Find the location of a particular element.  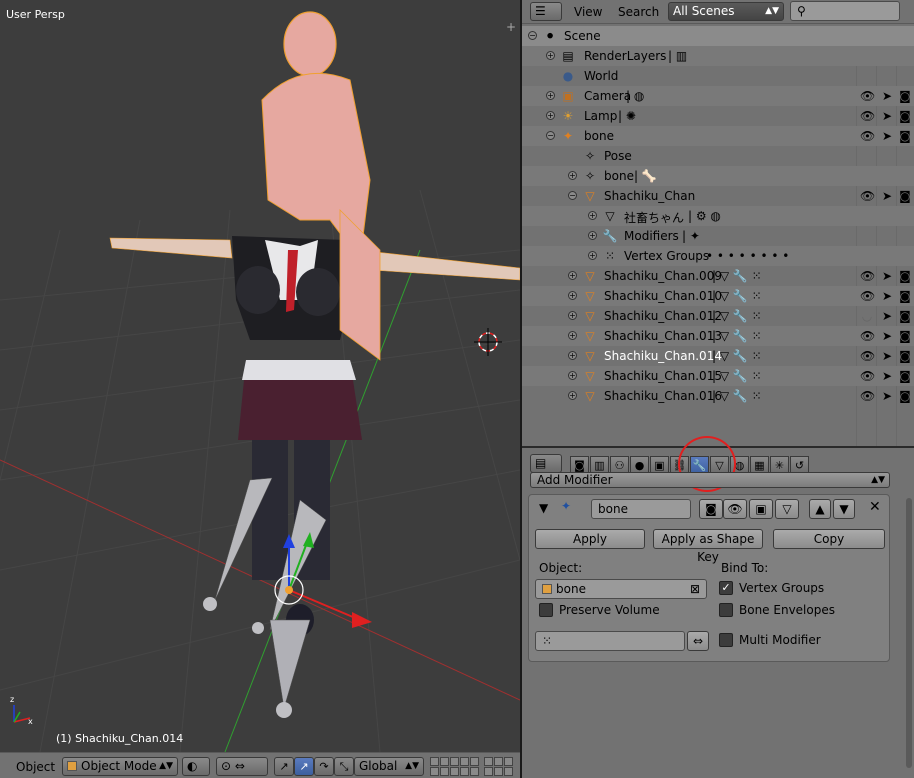

layer-buttons is located at coordinates (471, 766).